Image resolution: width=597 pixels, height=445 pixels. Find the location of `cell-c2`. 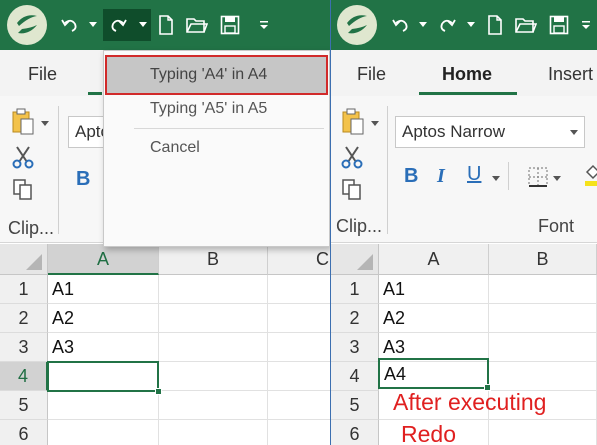

cell-c2 is located at coordinates (299, 318).